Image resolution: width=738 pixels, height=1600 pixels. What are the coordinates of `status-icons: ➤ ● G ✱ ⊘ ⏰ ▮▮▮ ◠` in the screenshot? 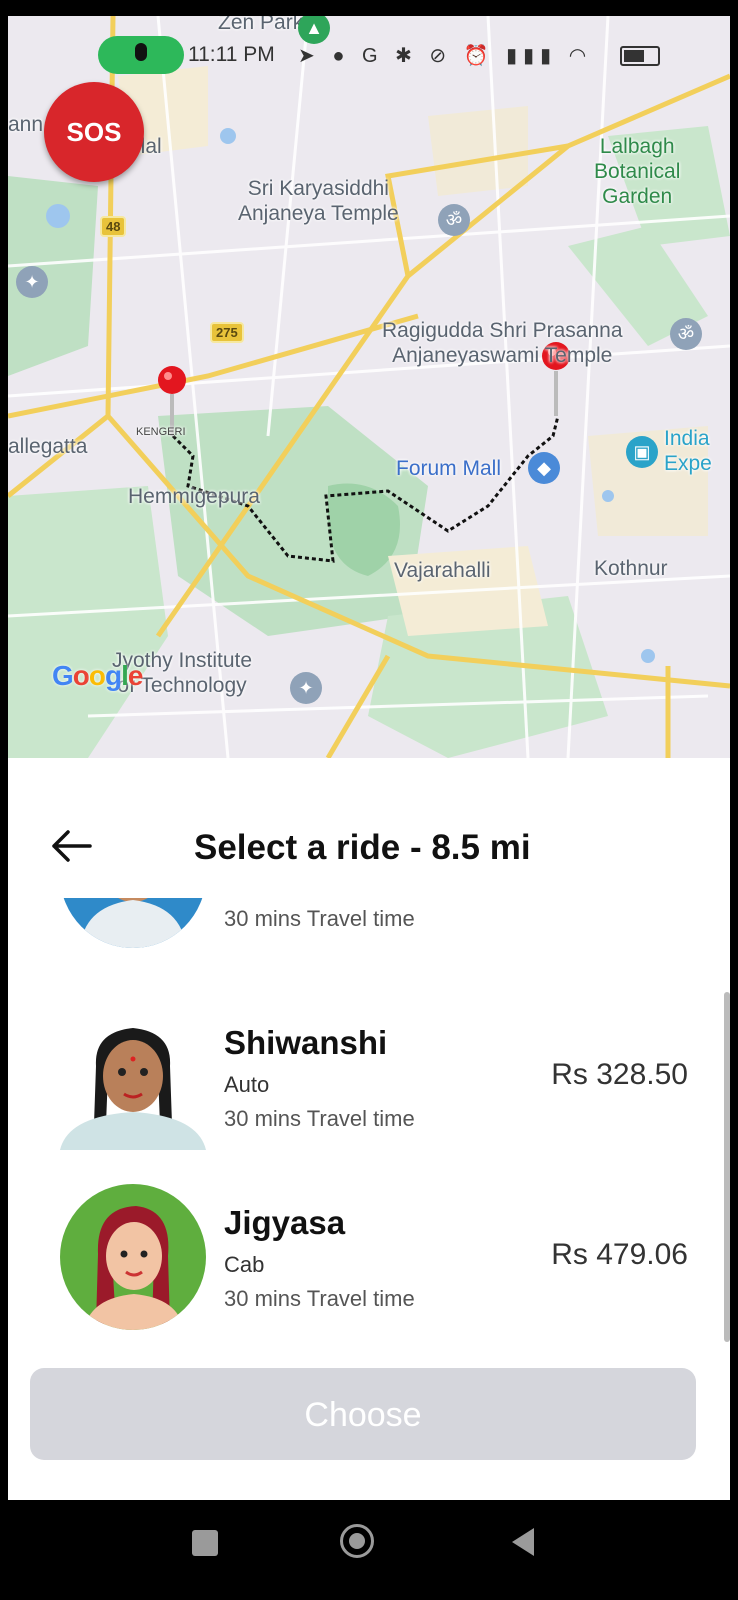 It's located at (445, 56).